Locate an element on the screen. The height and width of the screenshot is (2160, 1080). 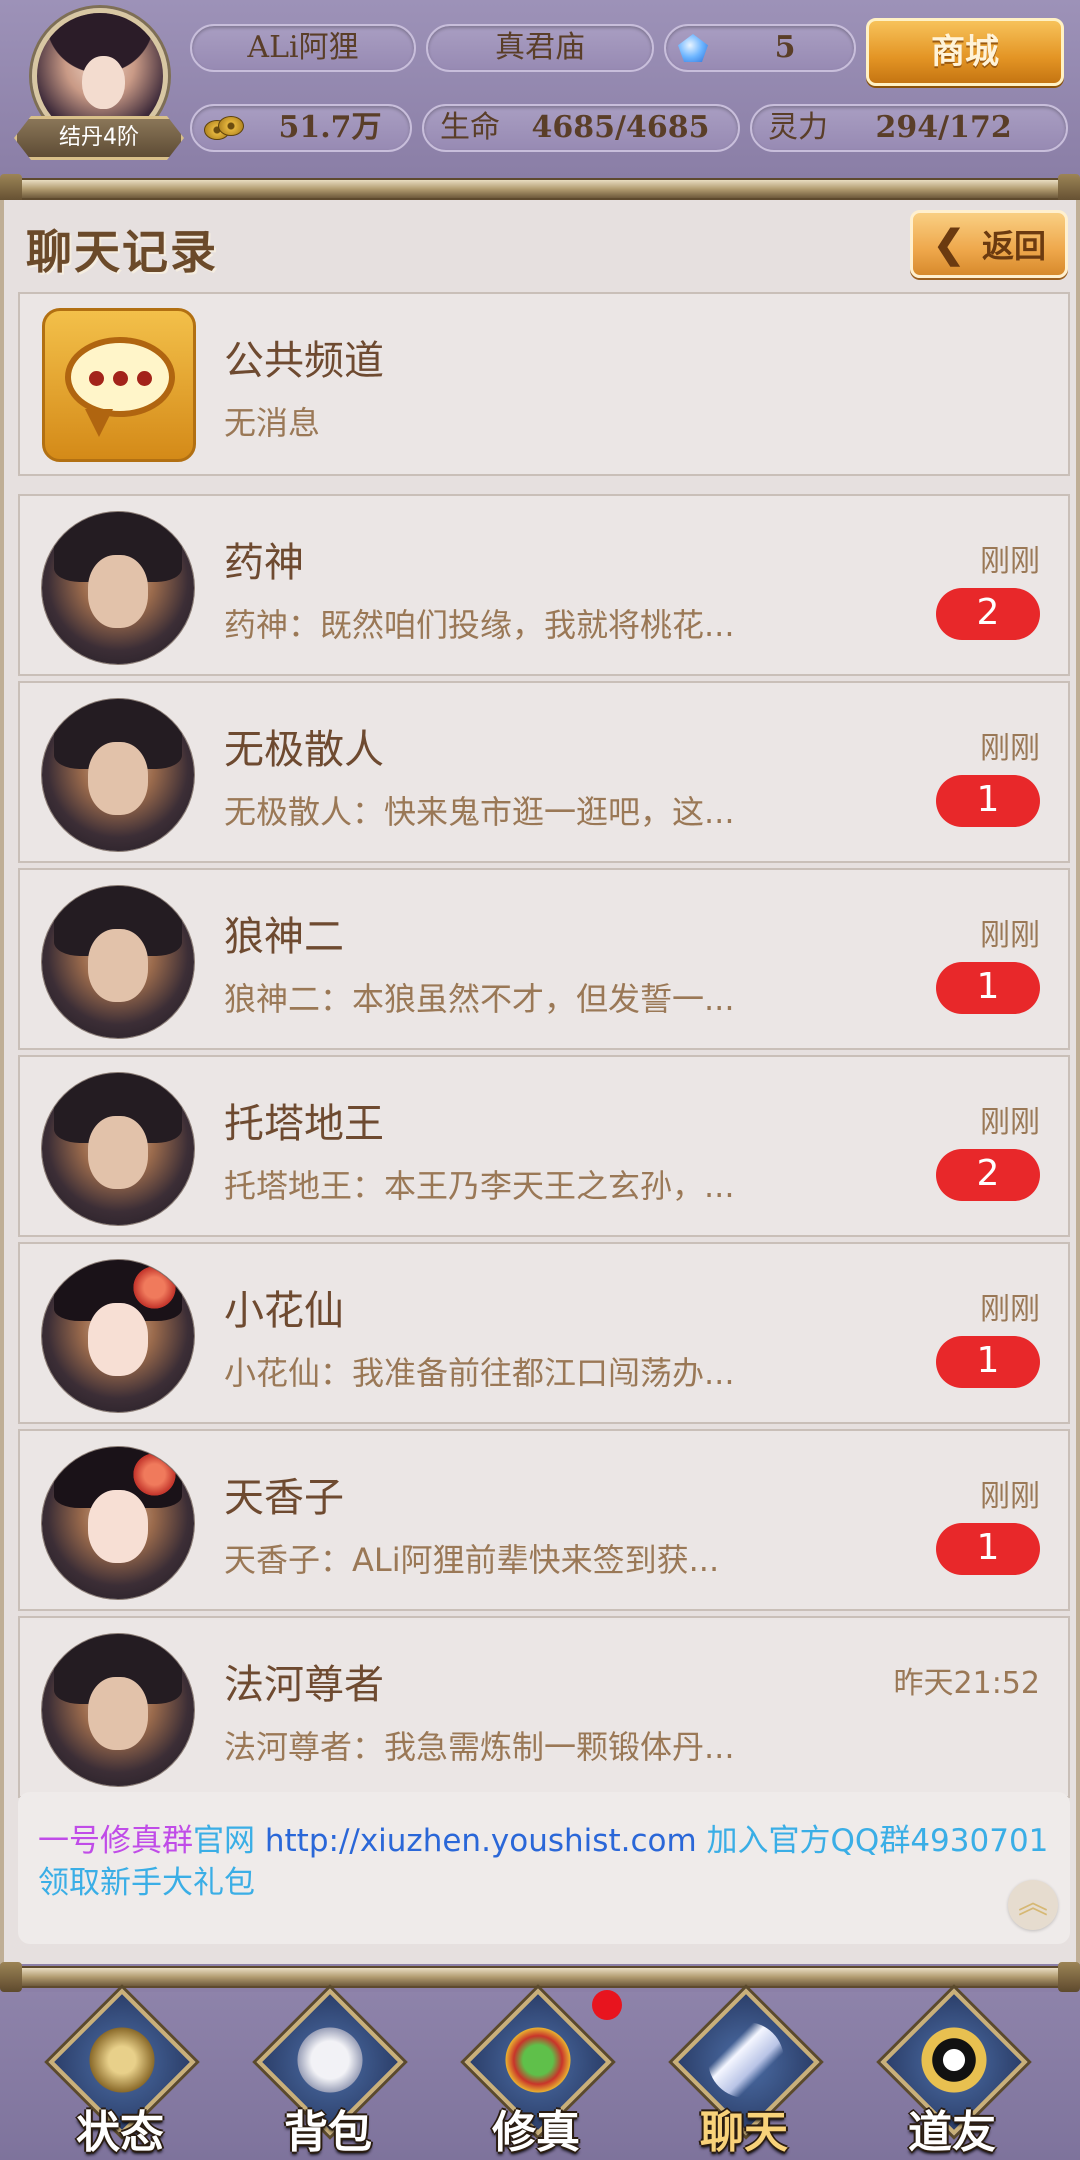
mp-pill: 灵力 294/172 is located at coordinates (909, 128).